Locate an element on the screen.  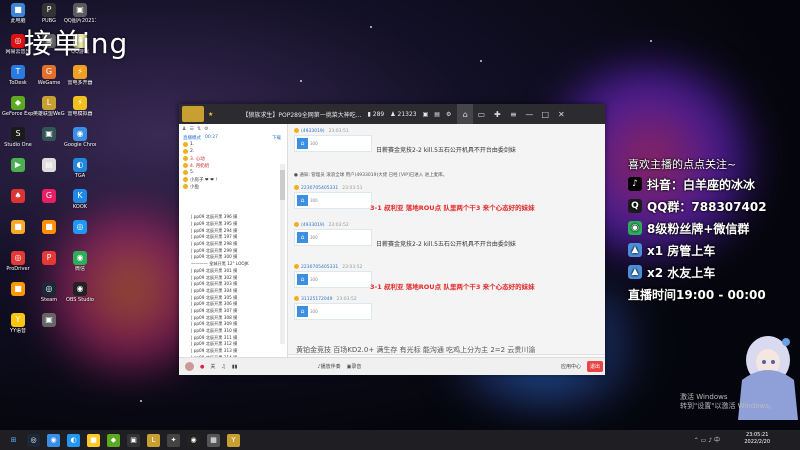
minimize-icon: — is located at coordinates (529, 114).